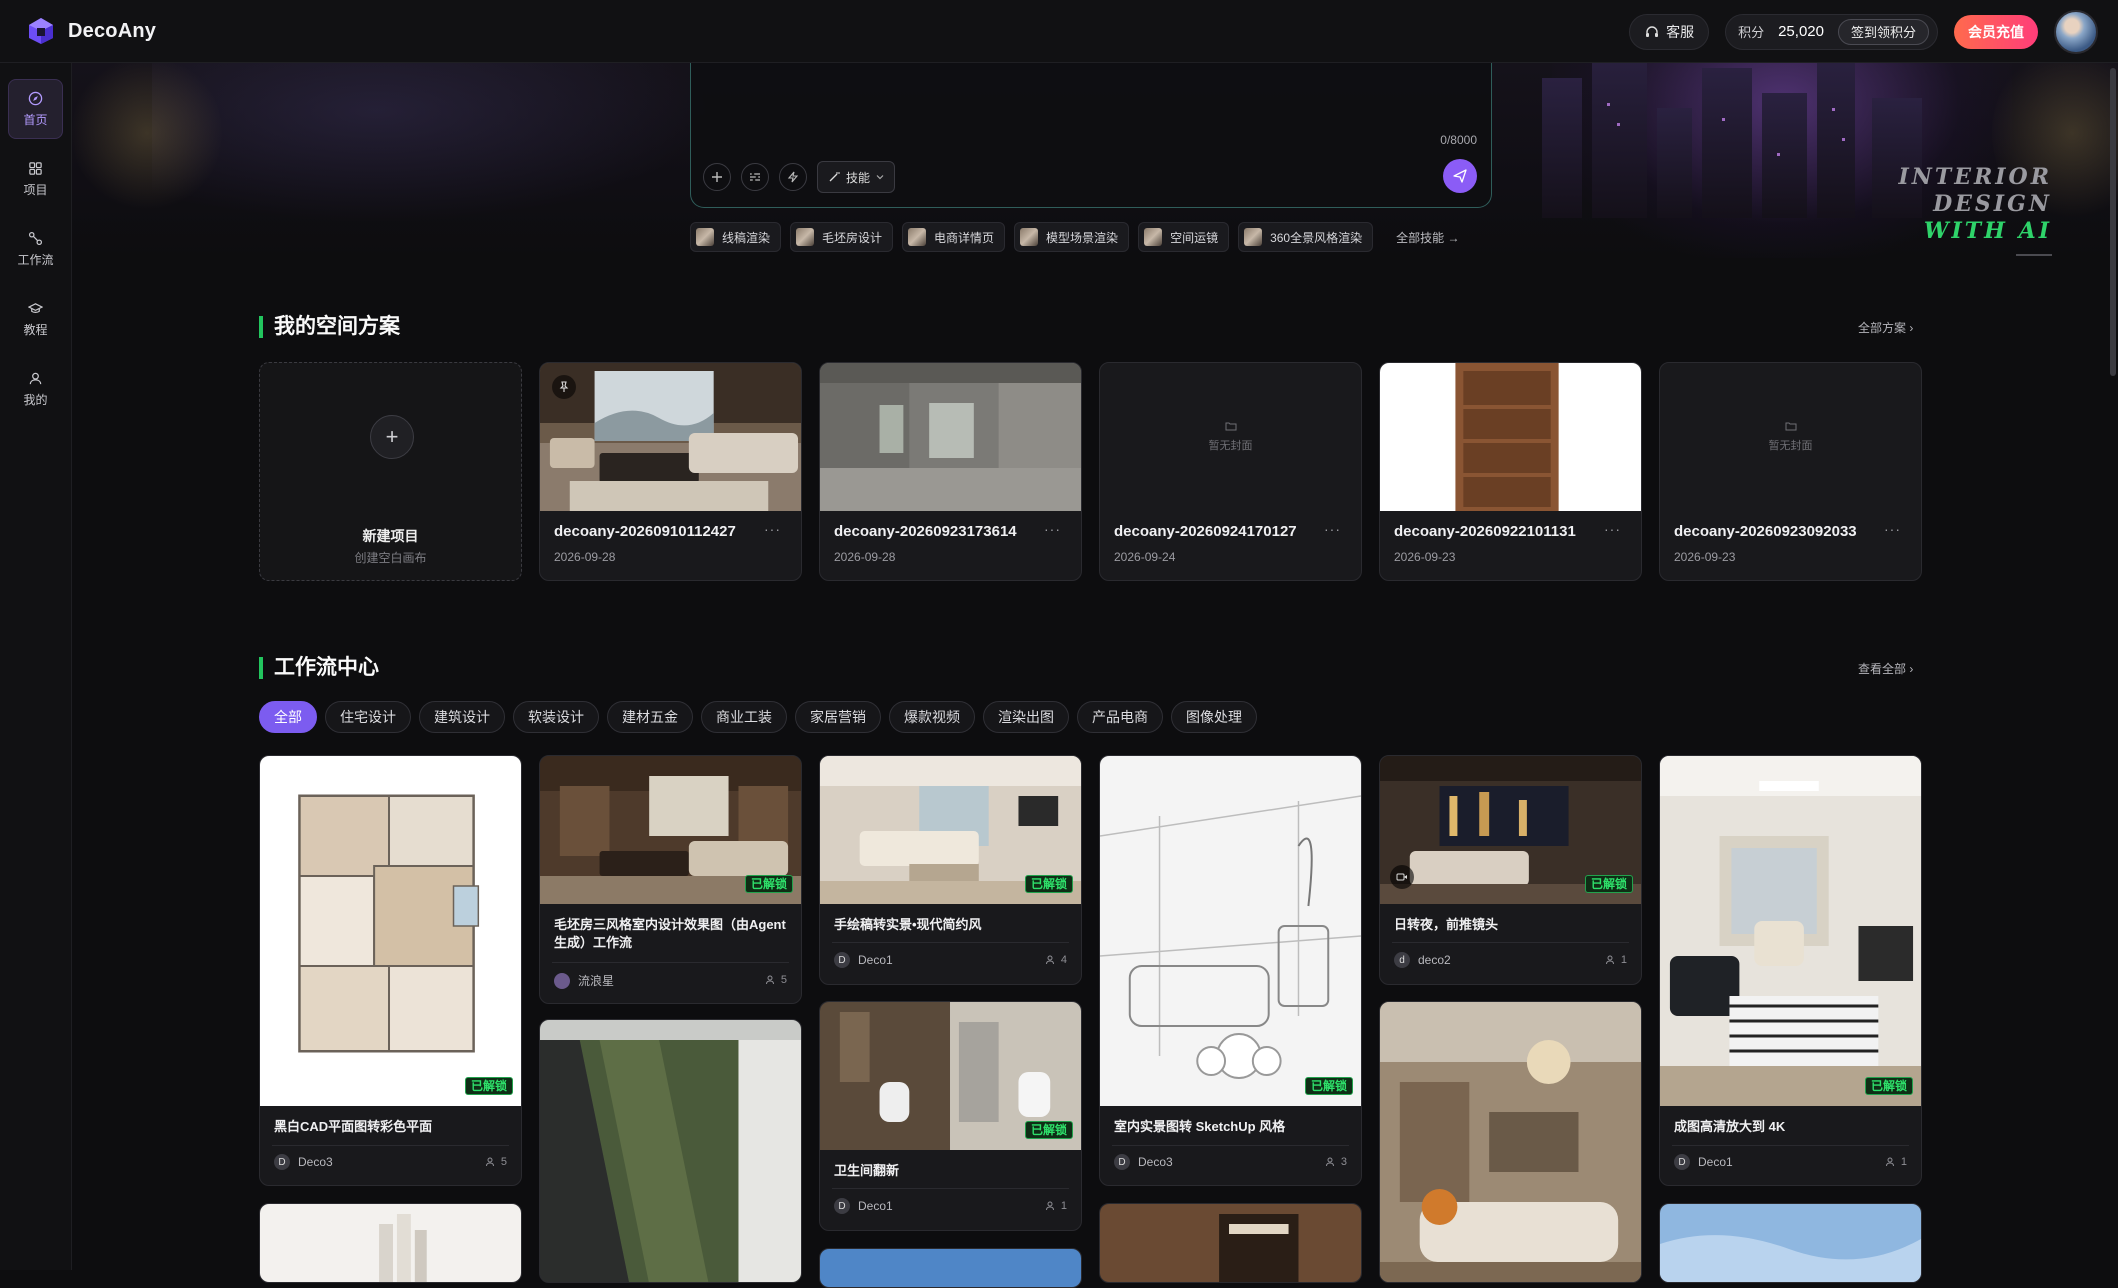  What do you see at coordinates (584, 980) in the screenshot?
I see `workflow-author: 流浪星` at bounding box center [584, 980].